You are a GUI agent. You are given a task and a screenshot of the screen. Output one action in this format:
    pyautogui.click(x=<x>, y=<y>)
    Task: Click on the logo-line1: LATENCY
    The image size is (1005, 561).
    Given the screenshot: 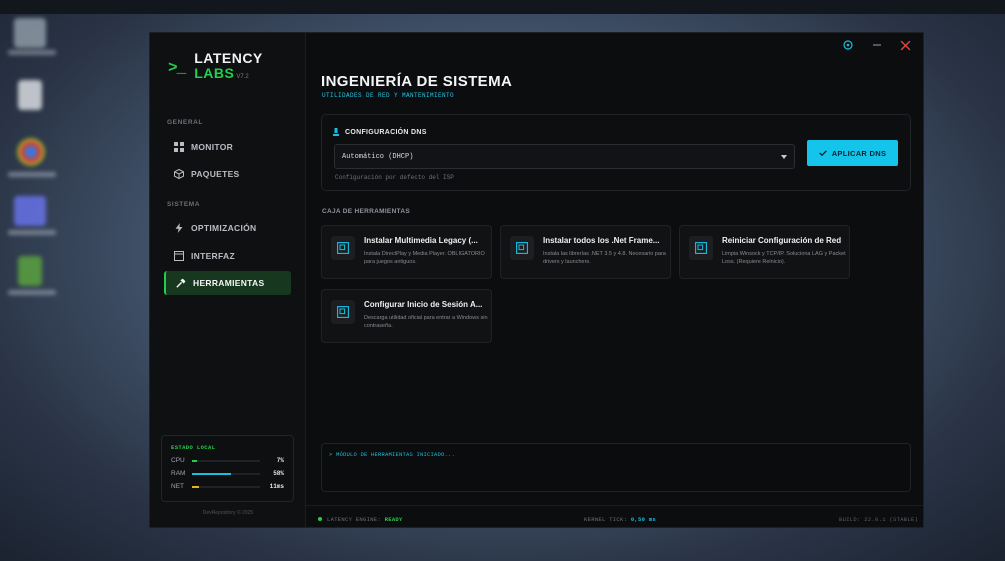 What is the action you would take?
    pyautogui.click(x=228, y=58)
    